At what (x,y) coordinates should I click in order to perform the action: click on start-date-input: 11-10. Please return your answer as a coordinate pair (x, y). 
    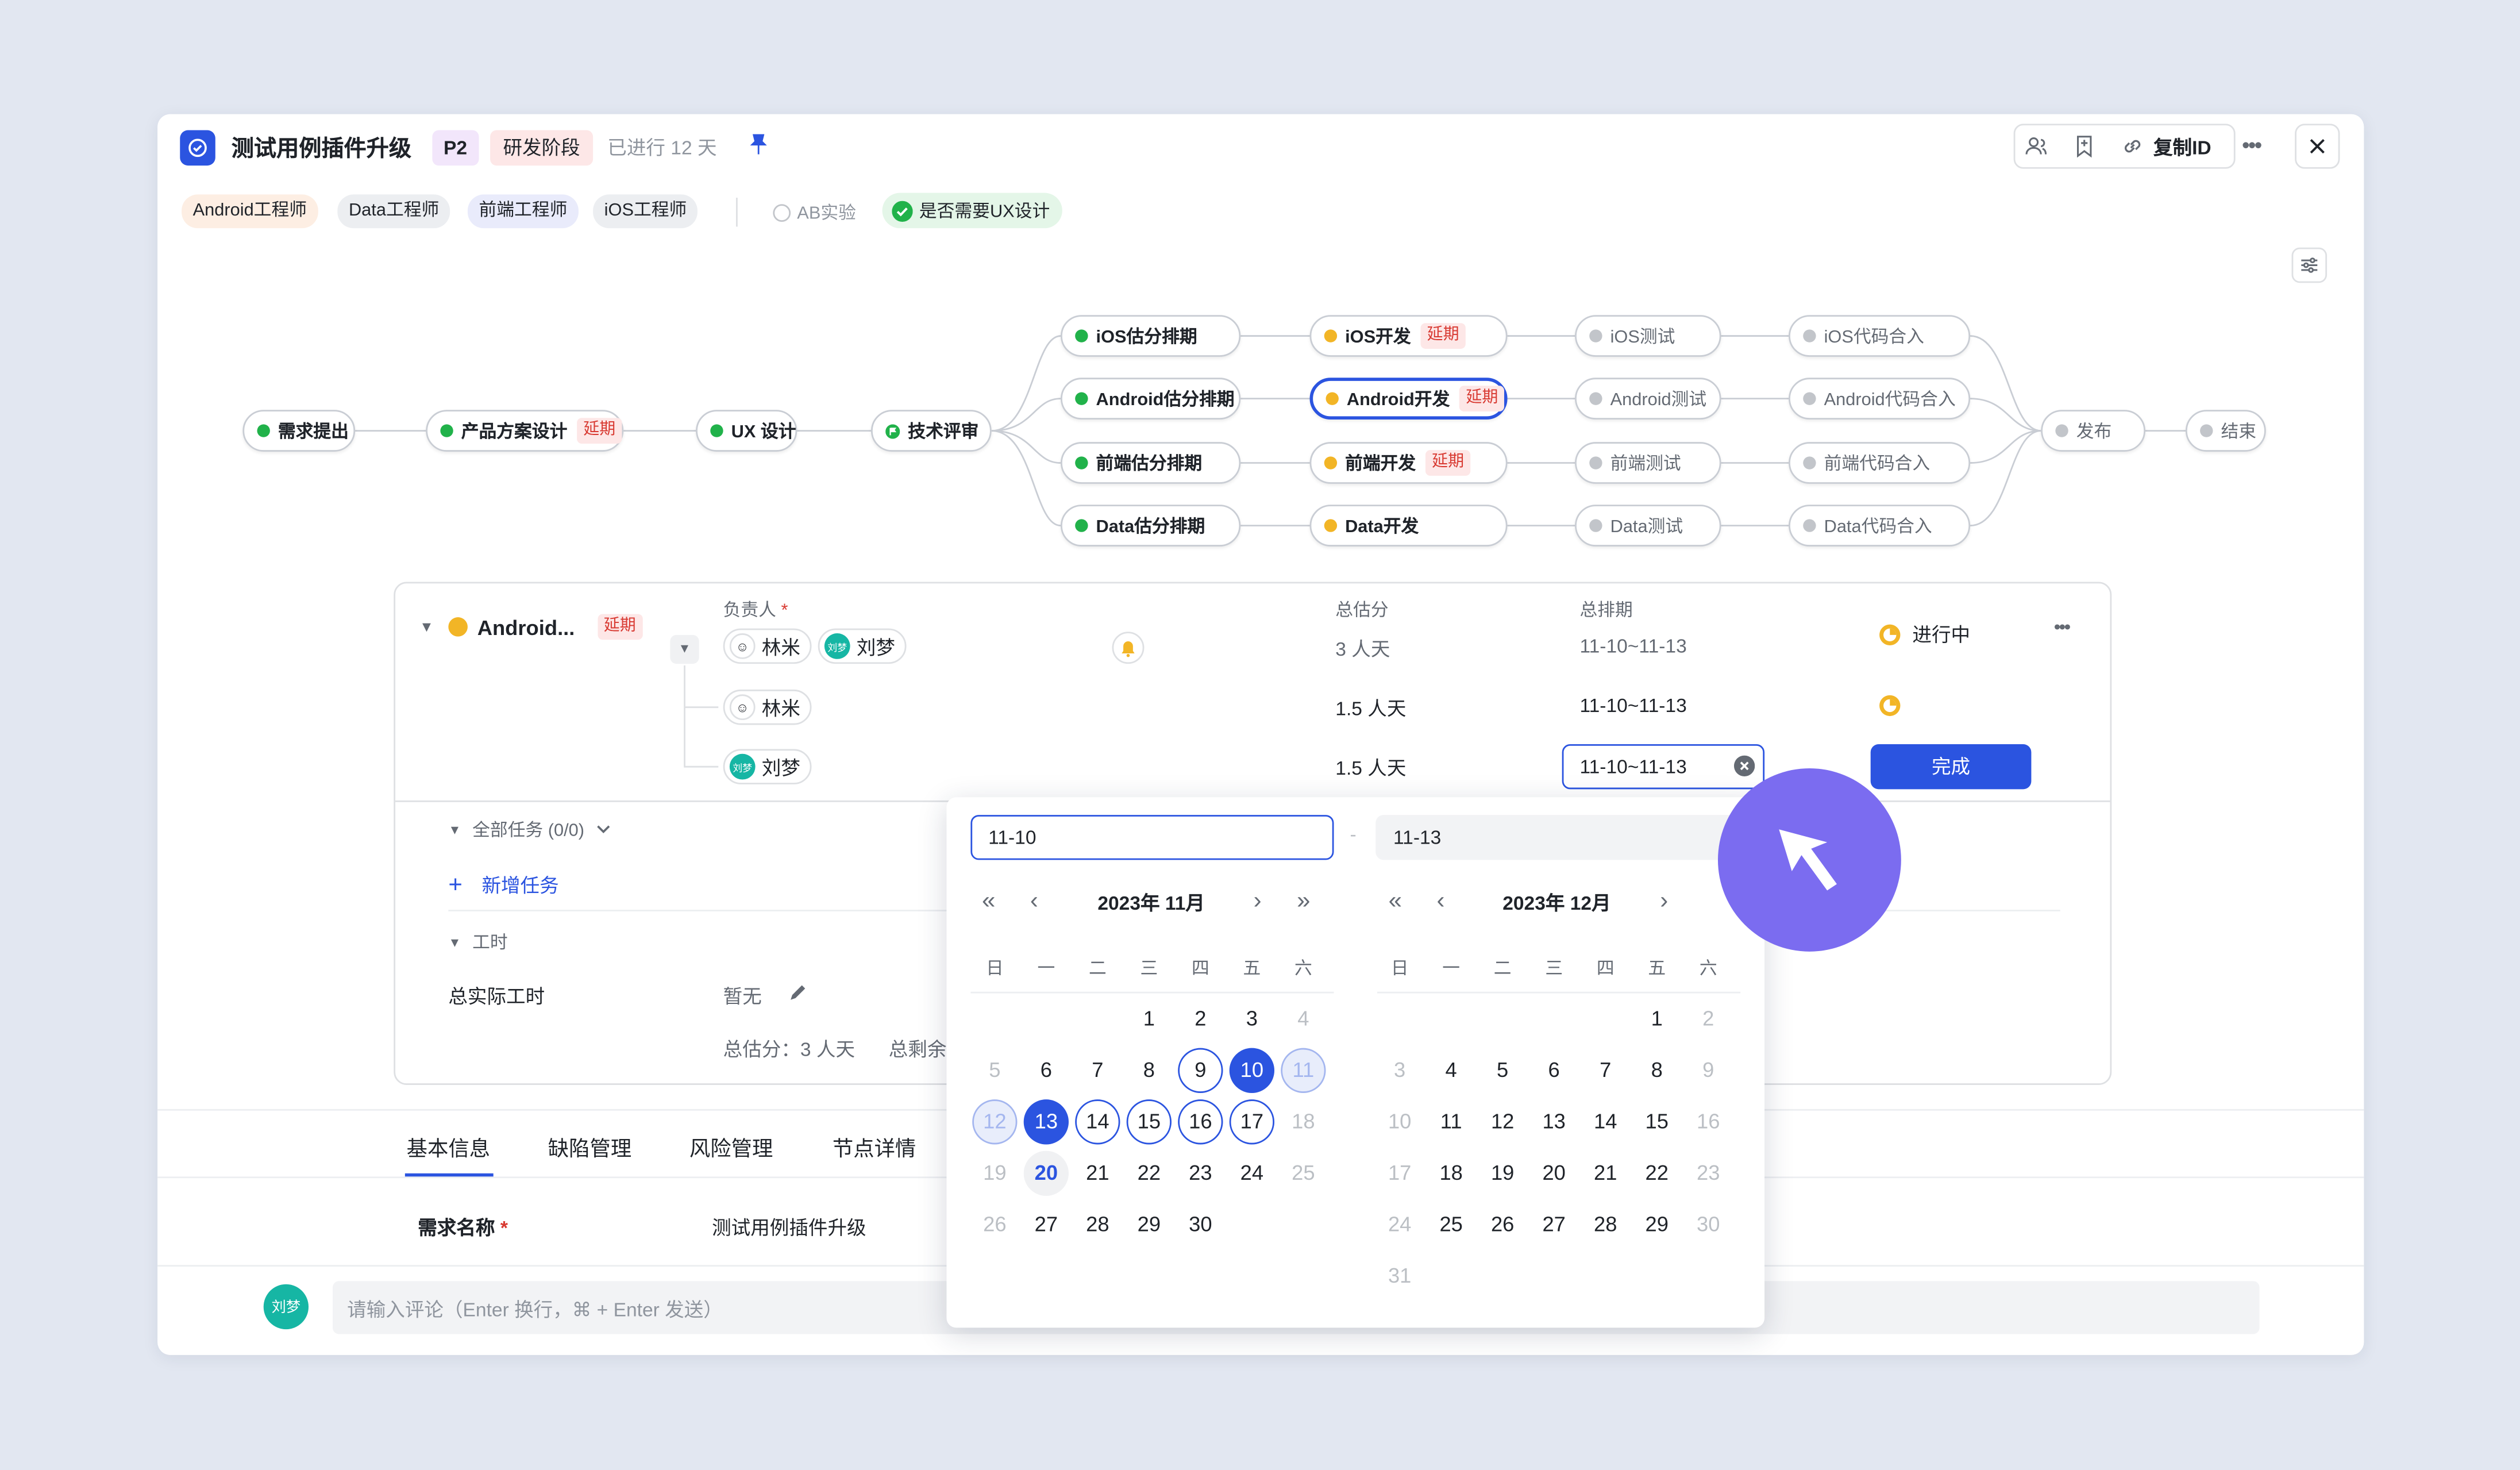
    Looking at the image, I should click on (1152, 837).